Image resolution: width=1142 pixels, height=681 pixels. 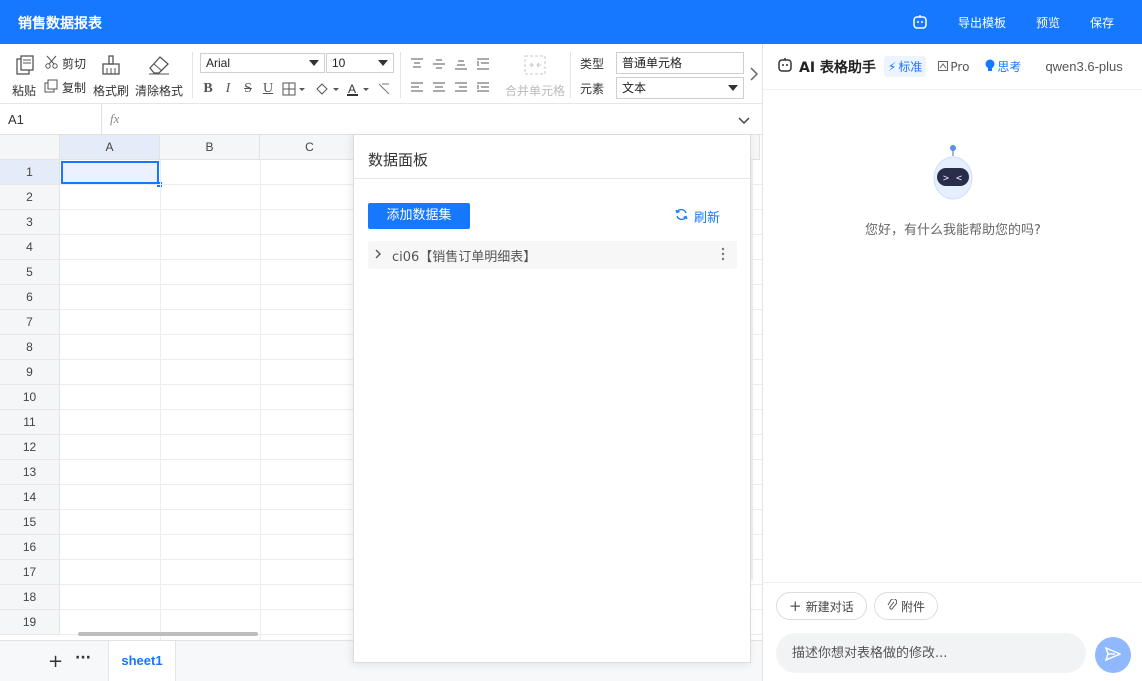 I want to click on new-chat-button: + 新建对话, so click(x=821, y=606).